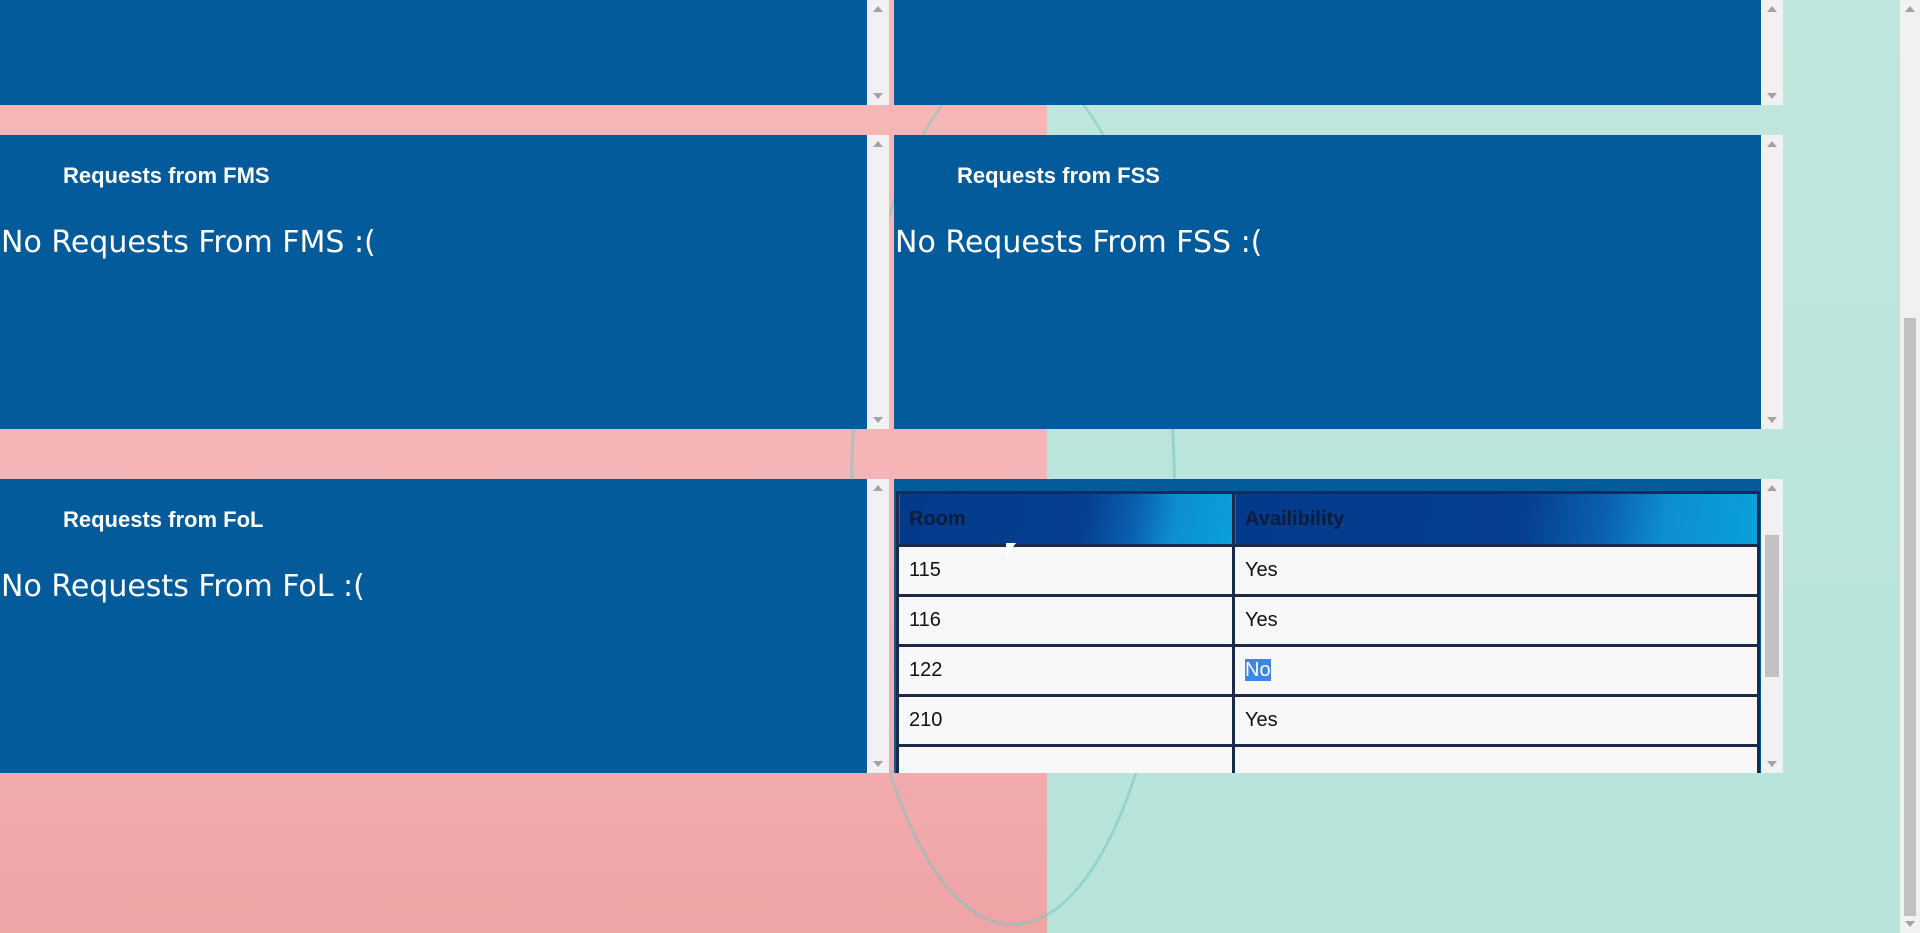 The image size is (1920, 933). What do you see at coordinates (1065, 620) in the screenshot?
I see `room-cell: 116` at bounding box center [1065, 620].